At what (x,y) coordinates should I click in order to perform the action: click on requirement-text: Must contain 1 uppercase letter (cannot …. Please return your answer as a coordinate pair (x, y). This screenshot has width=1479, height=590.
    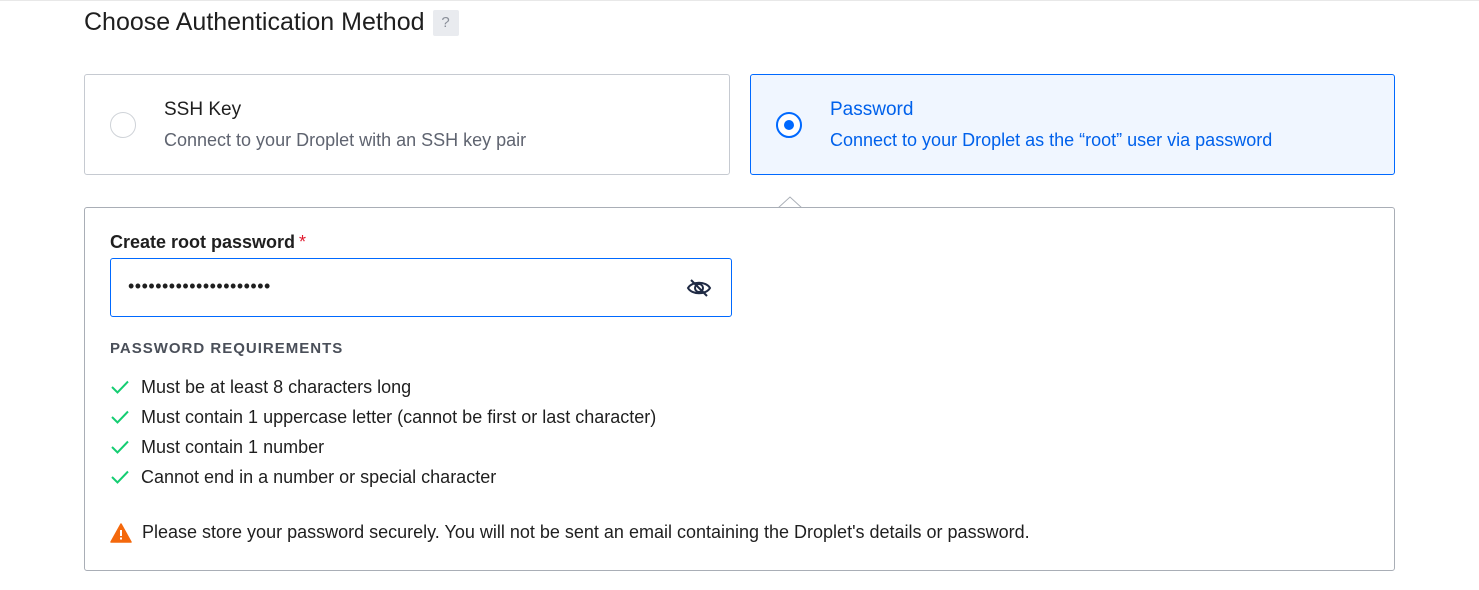
    Looking at the image, I should click on (399, 416).